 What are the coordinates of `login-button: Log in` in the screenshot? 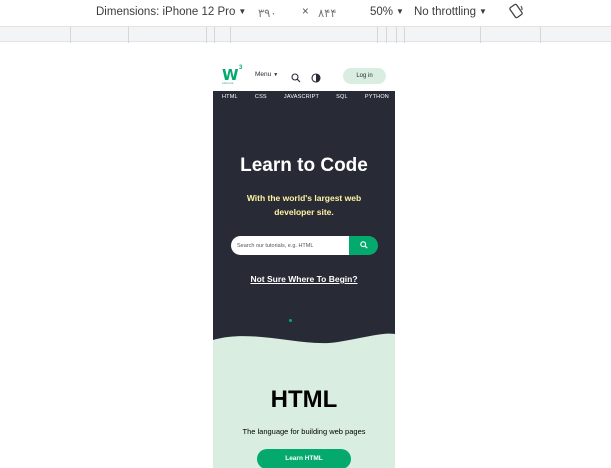 It's located at (364, 76).